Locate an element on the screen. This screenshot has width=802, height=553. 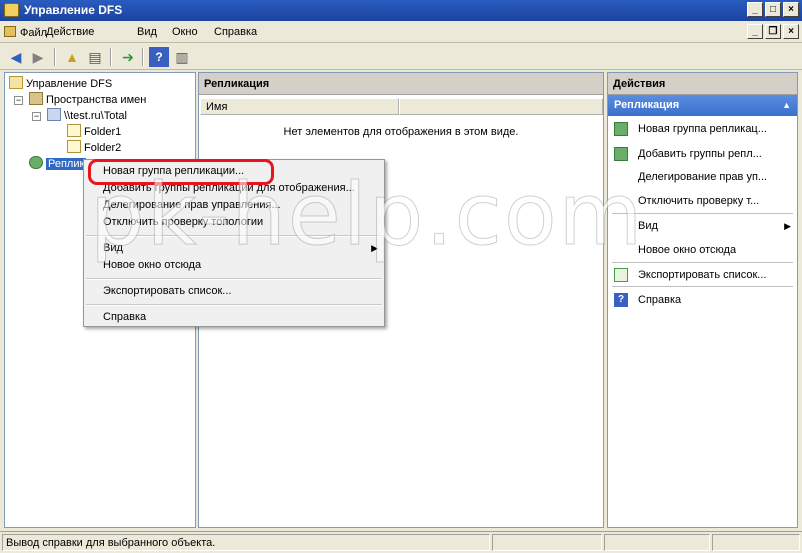
menu-file: Файл is located at coordinates (25, 32).